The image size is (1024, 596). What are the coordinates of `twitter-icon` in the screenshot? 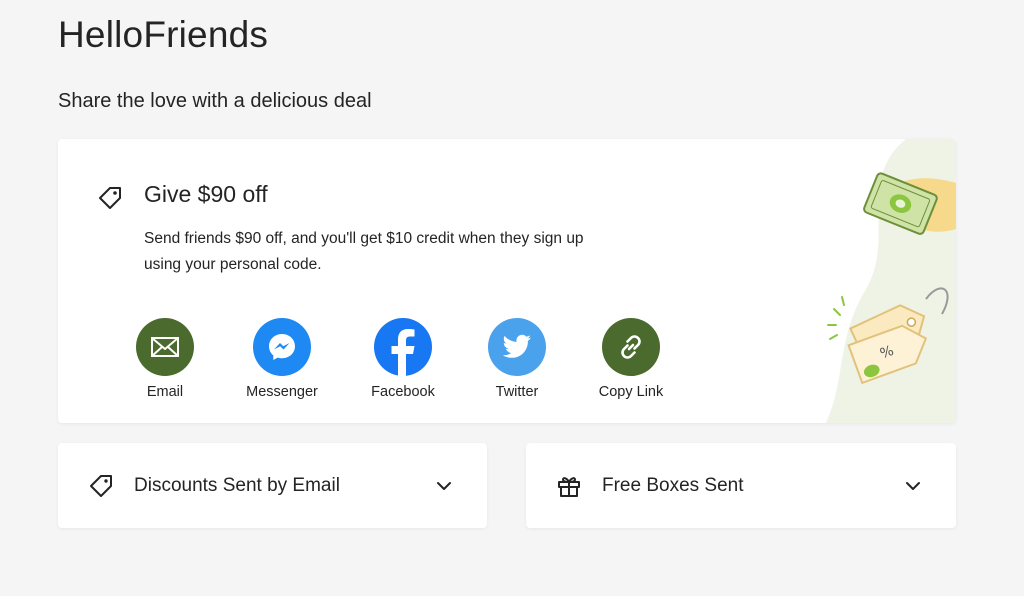 It's located at (516, 346).